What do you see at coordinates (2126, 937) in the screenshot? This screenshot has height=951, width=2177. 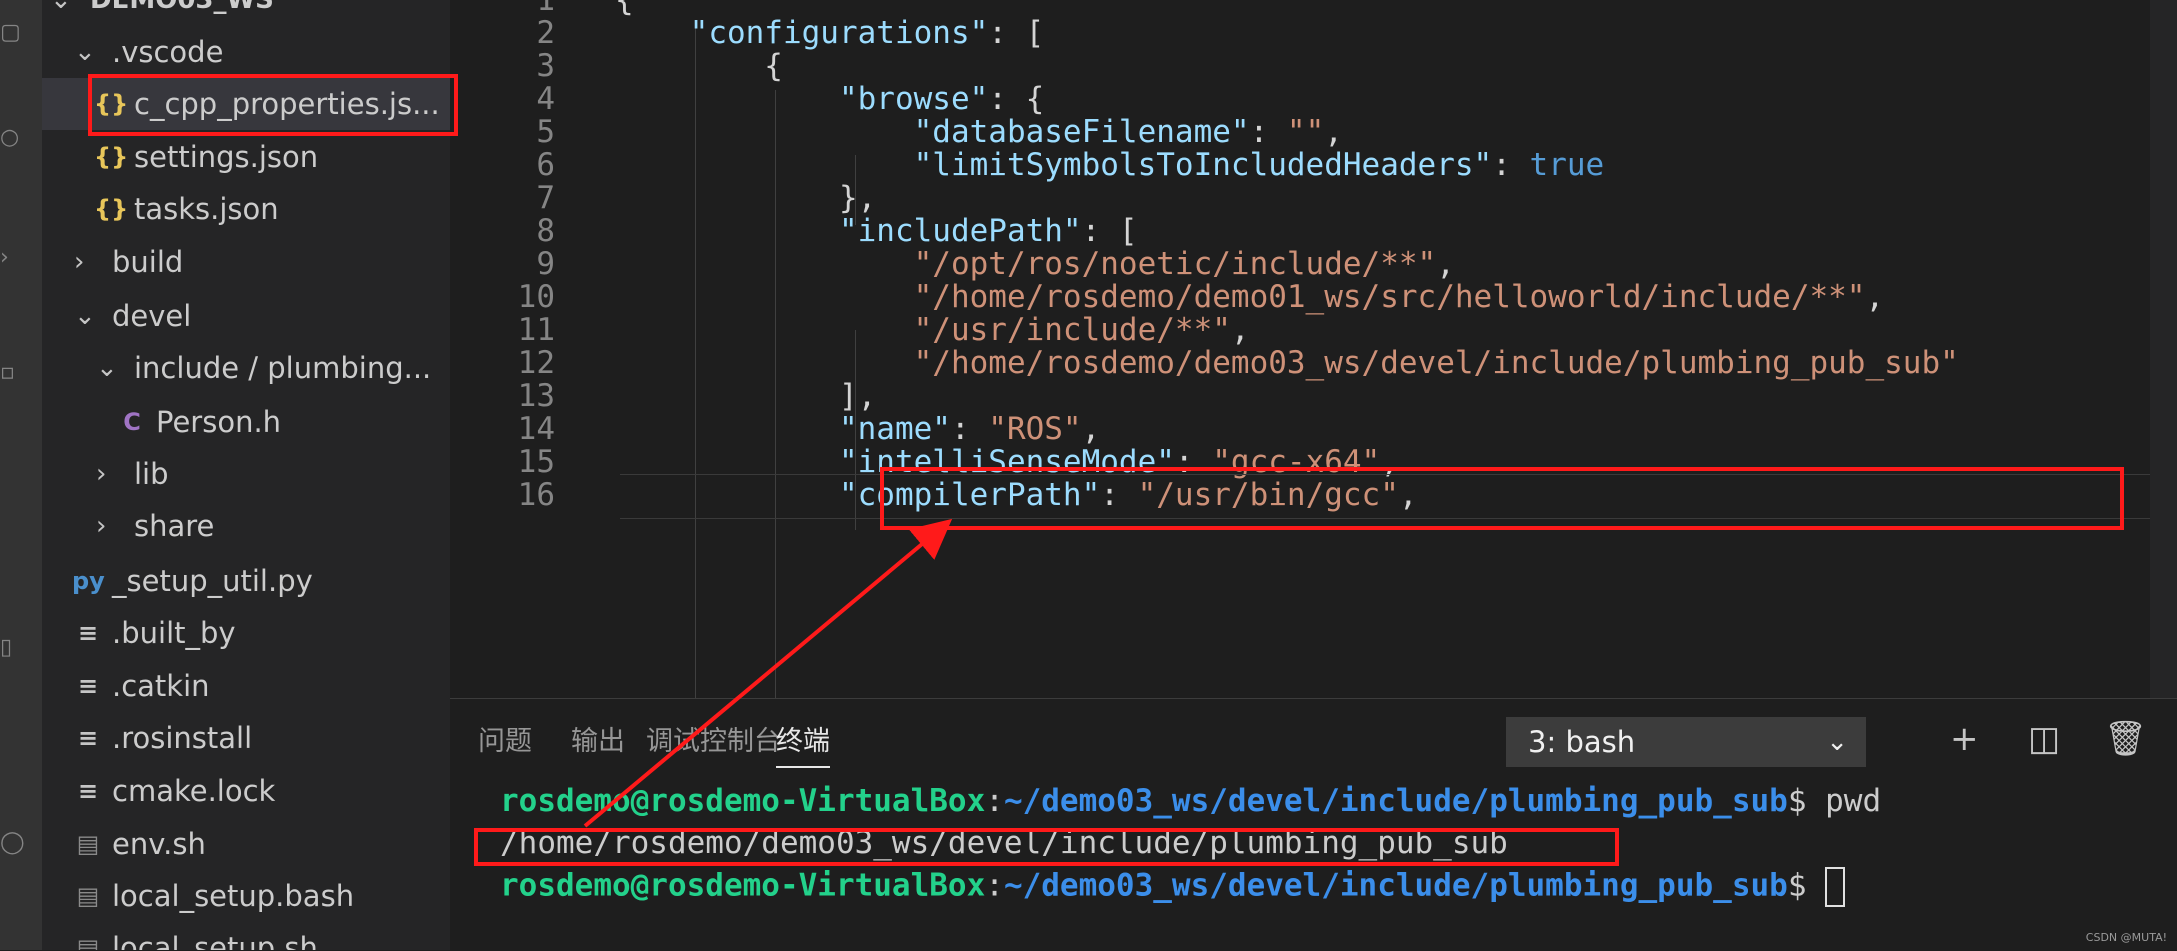 I see `watermark: CSDN @MUTA!` at bounding box center [2126, 937].